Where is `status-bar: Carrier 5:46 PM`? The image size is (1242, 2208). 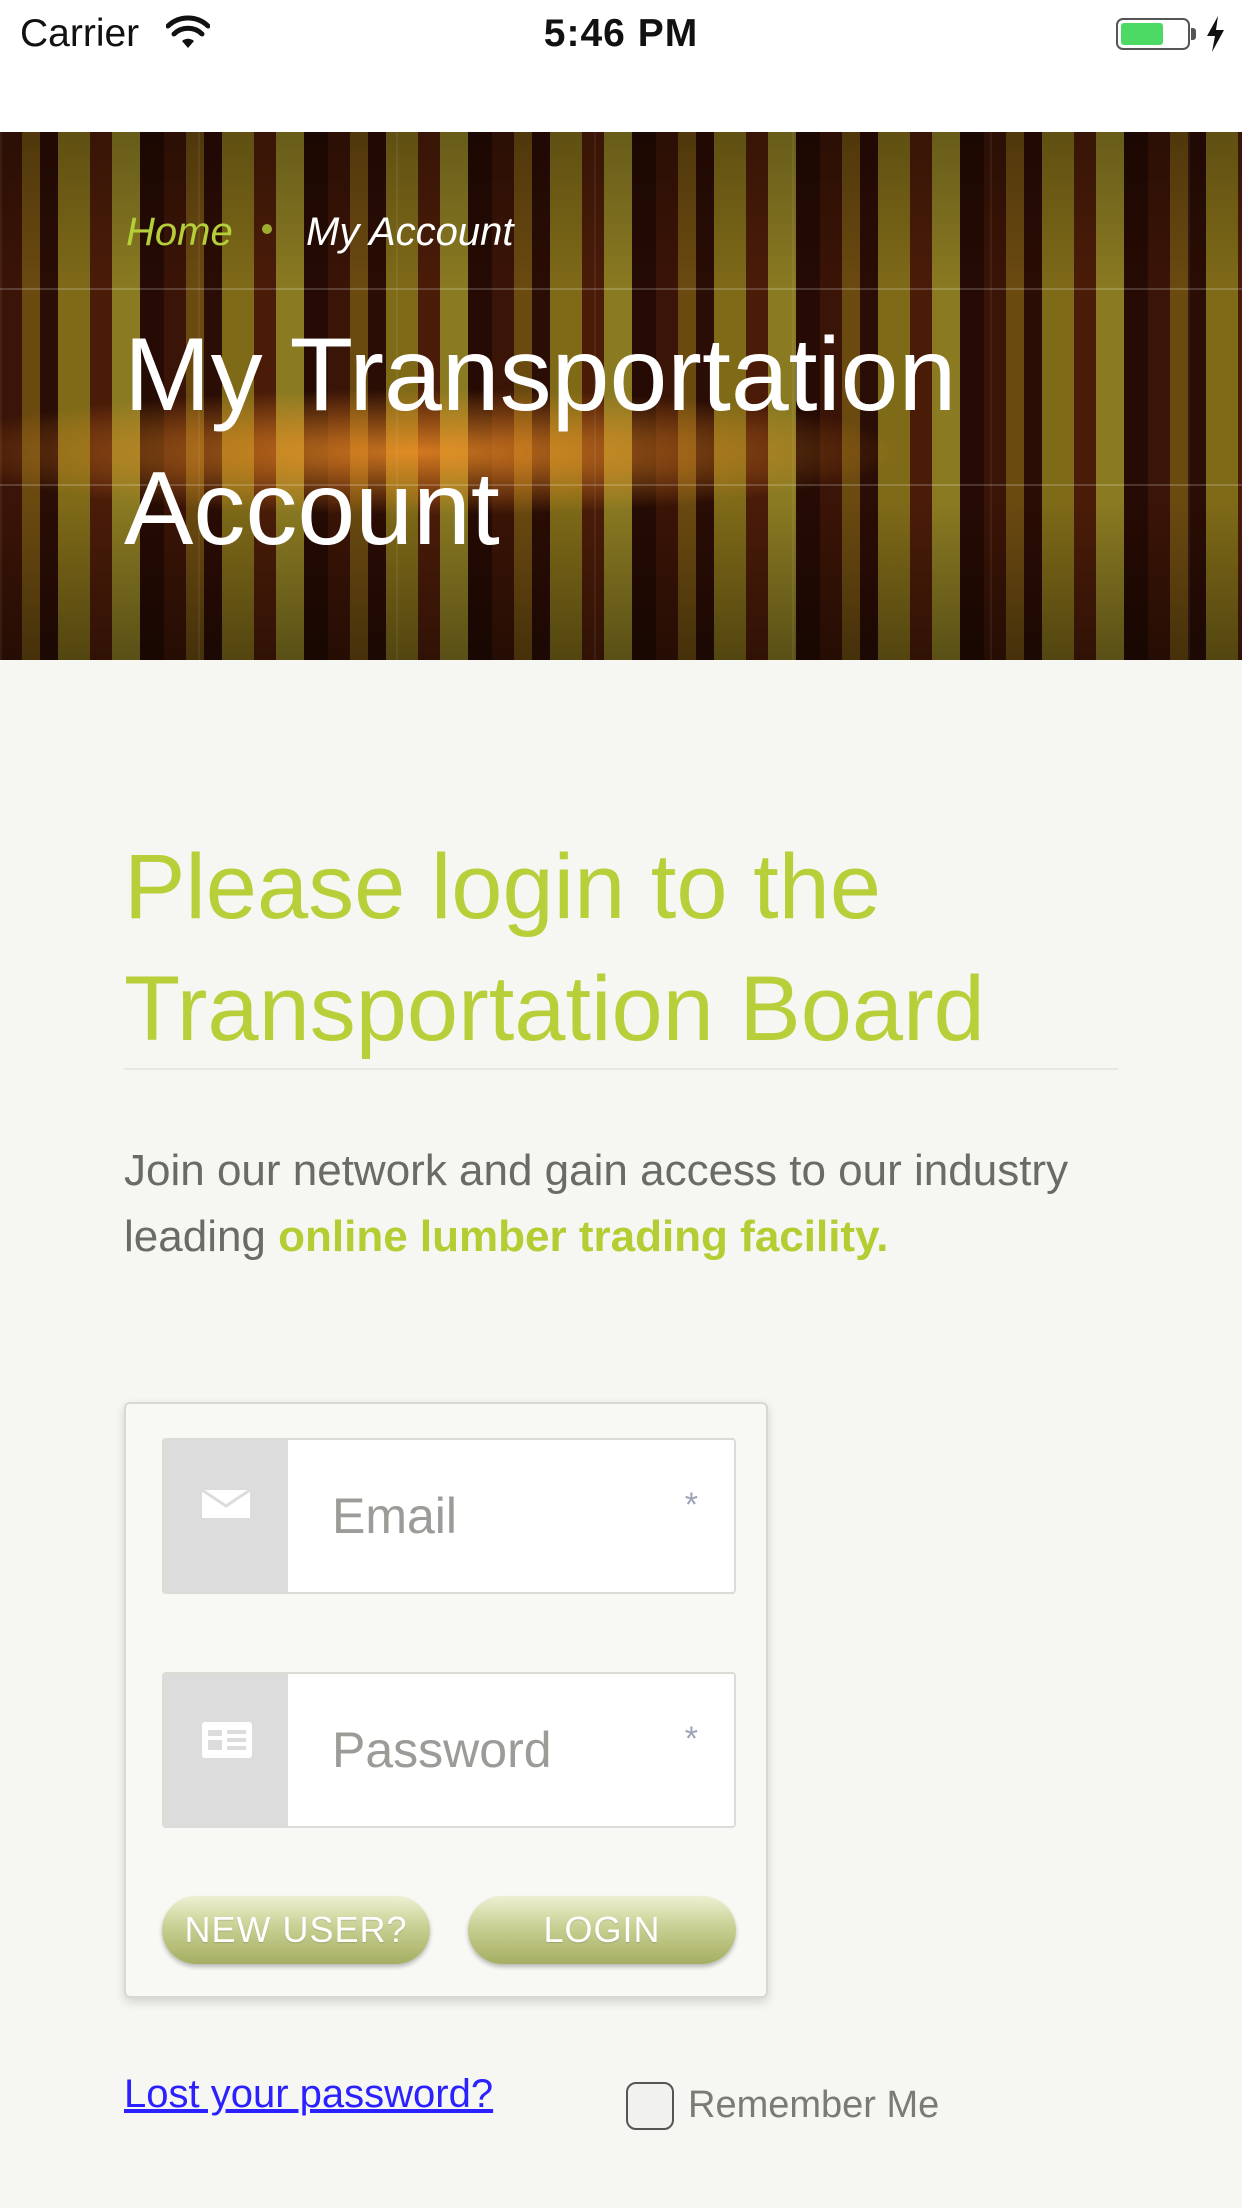 status-bar: Carrier 5:46 PM is located at coordinates (621, 66).